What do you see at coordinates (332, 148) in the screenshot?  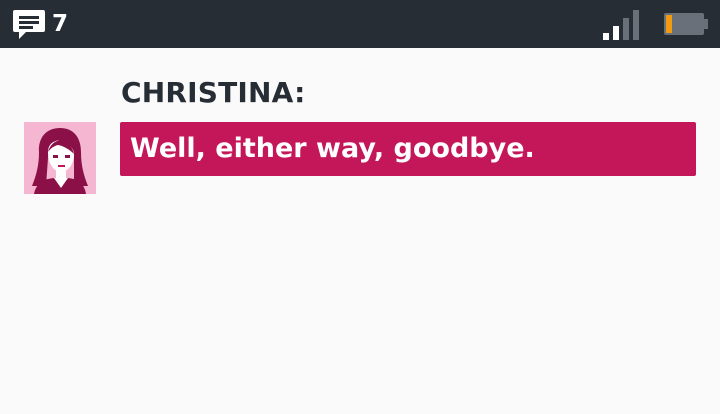 I see `message-text: Well, either way, goodbye.` at bounding box center [332, 148].